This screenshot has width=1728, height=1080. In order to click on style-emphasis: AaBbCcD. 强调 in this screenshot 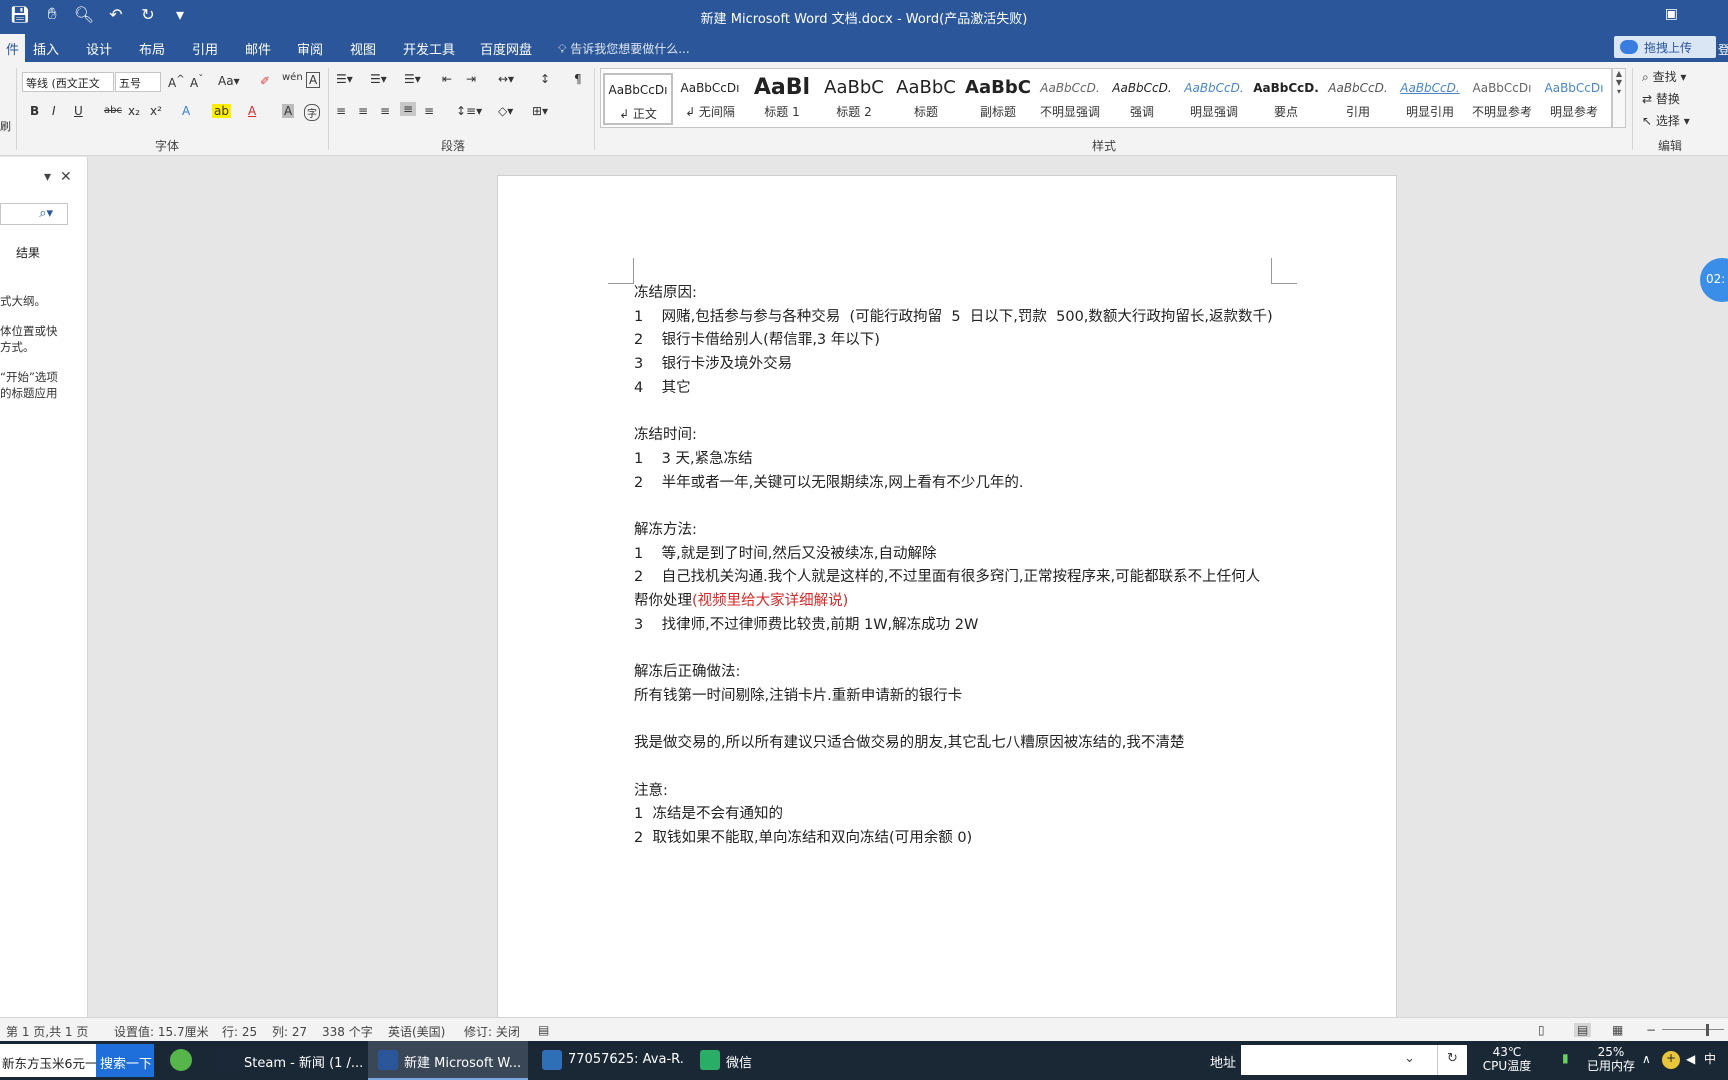, I will do `click(1142, 99)`.